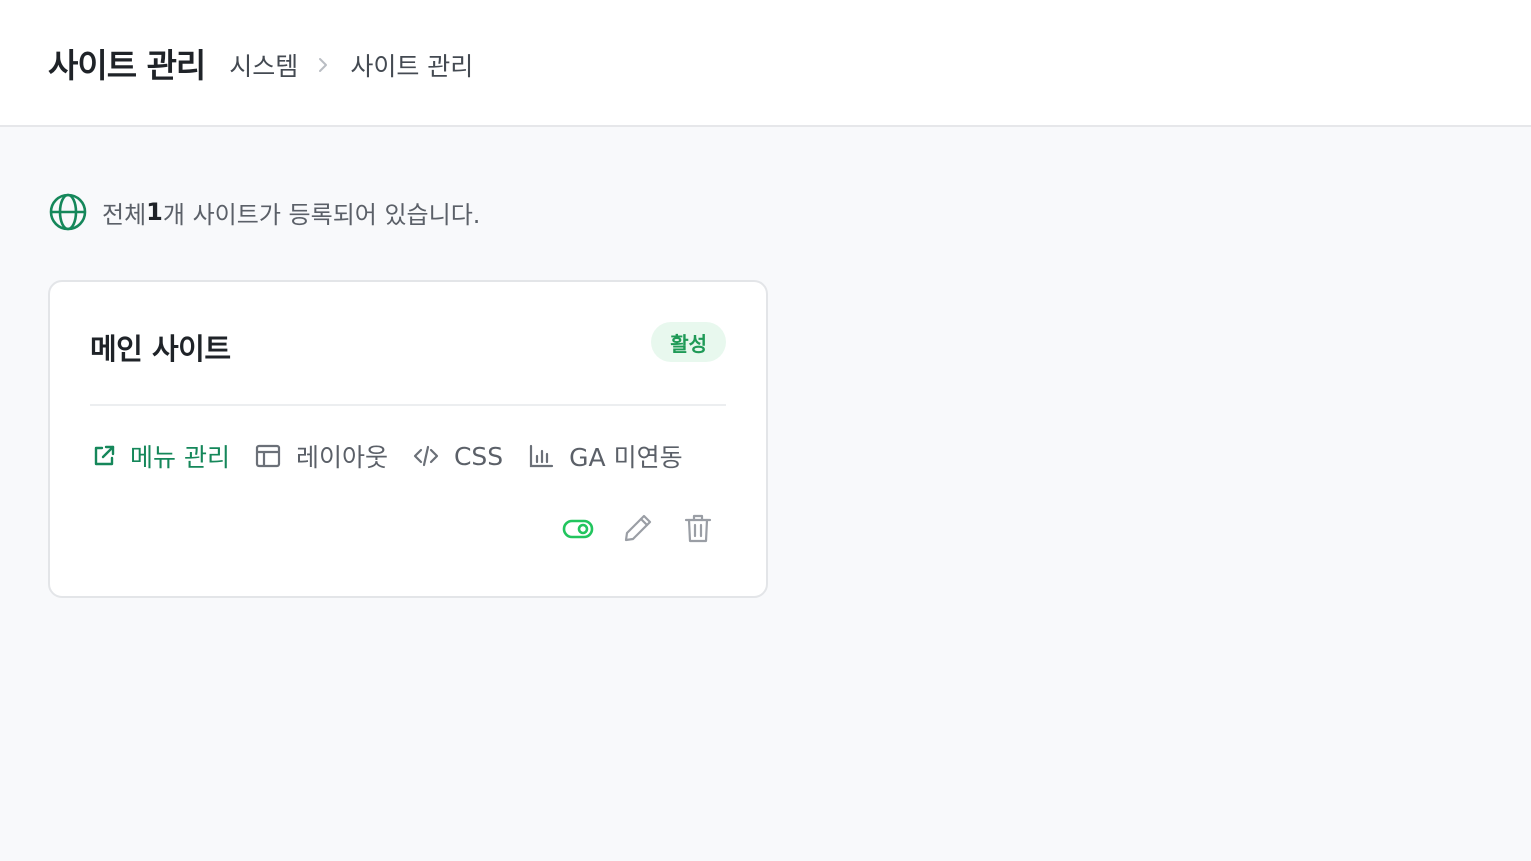 The width and height of the screenshot is (1531, 861). Describe the element at coordinates (341, 457) in the screenshot. I see `layout-label: 레이아웃` at that location.